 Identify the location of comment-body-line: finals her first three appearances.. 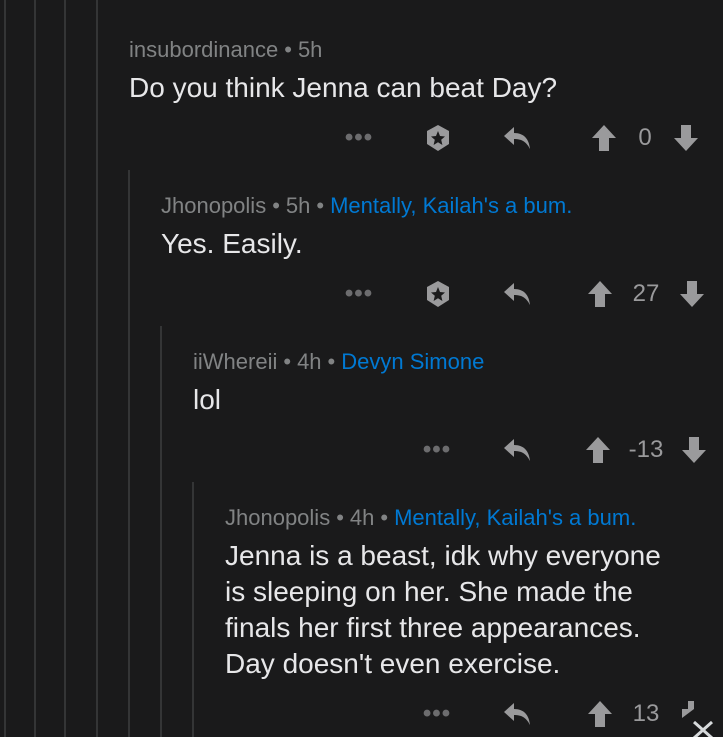
(433, 627).